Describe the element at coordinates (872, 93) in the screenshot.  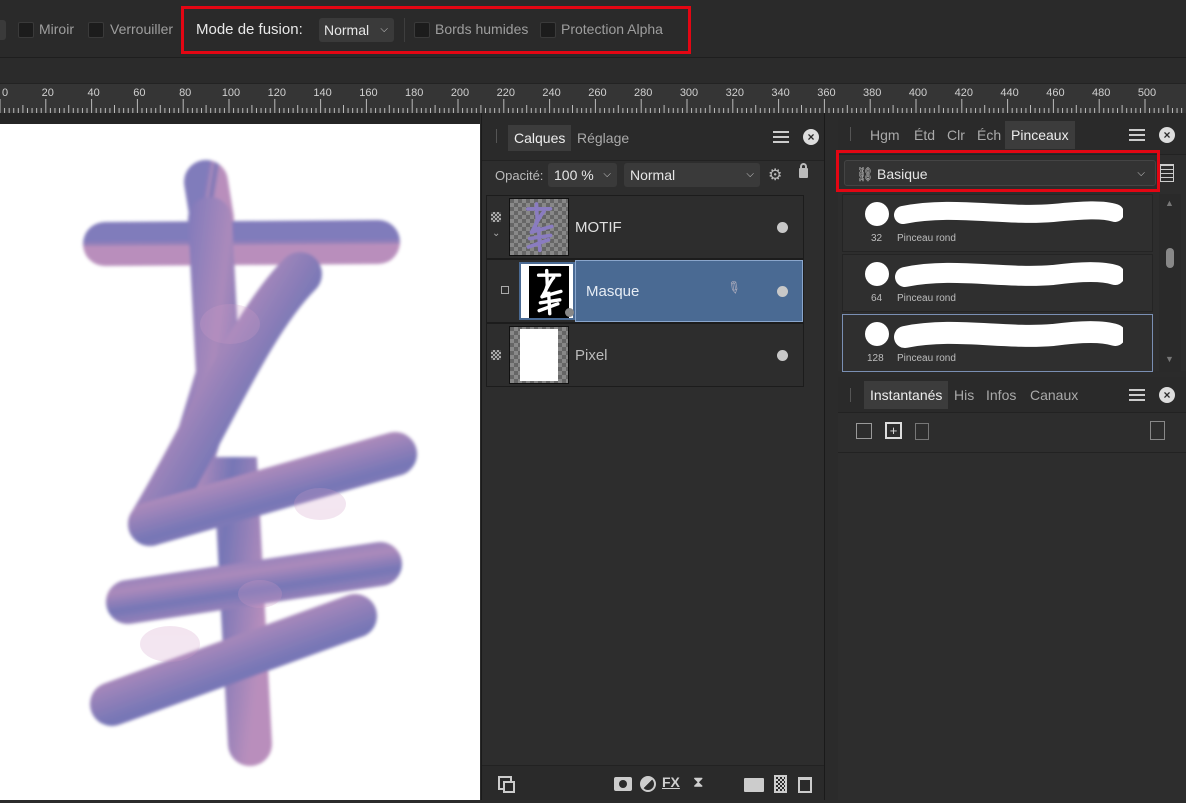
I see `ruler-label: 380` at that location.